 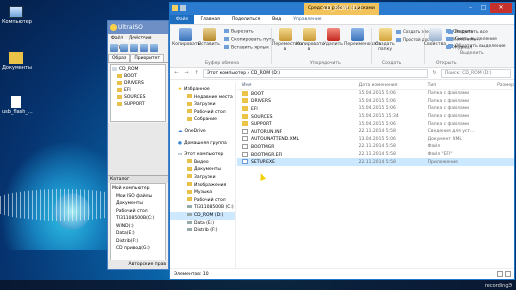 What do you see at coordinates (245, 131) in the screenshot?
I see `file-icon` at bounding box center [245, 131].